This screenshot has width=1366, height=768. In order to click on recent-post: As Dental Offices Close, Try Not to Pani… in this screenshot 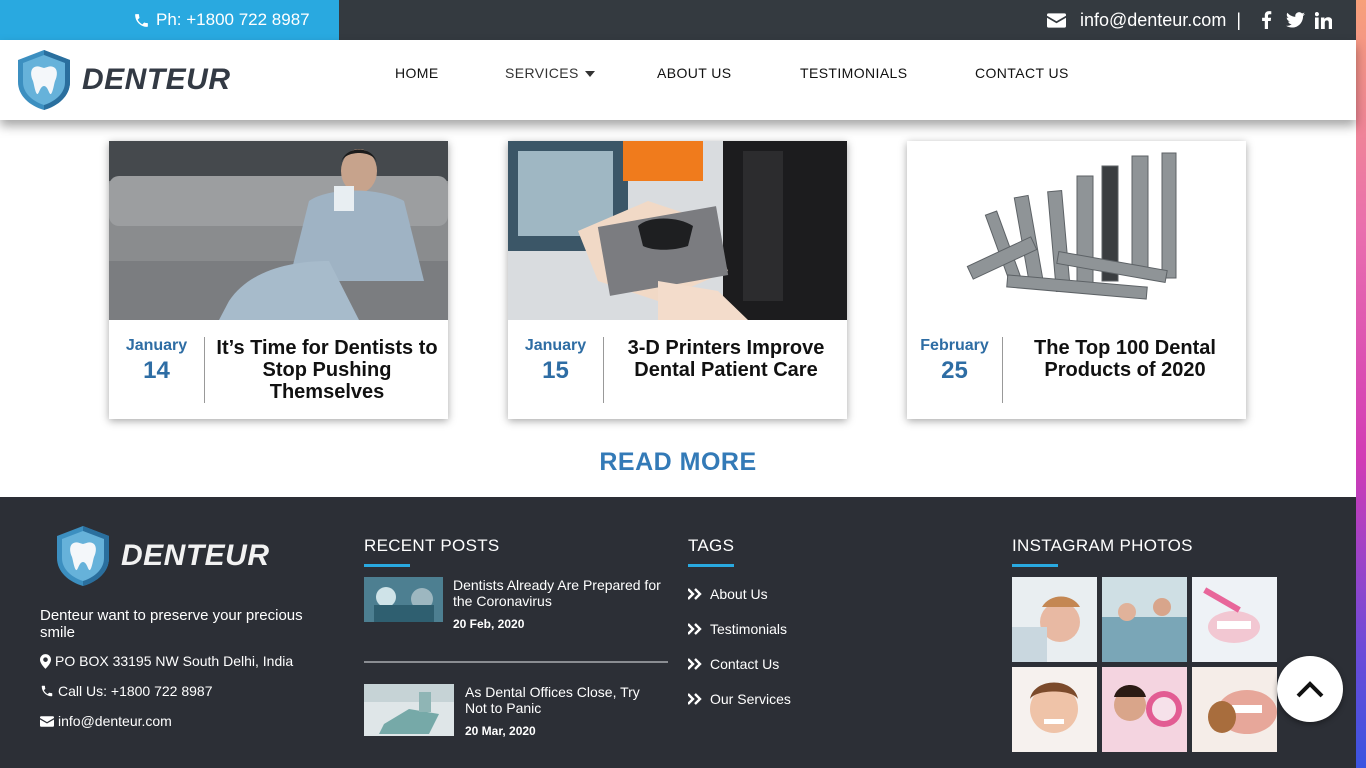, I will do `click(514, 711)`.